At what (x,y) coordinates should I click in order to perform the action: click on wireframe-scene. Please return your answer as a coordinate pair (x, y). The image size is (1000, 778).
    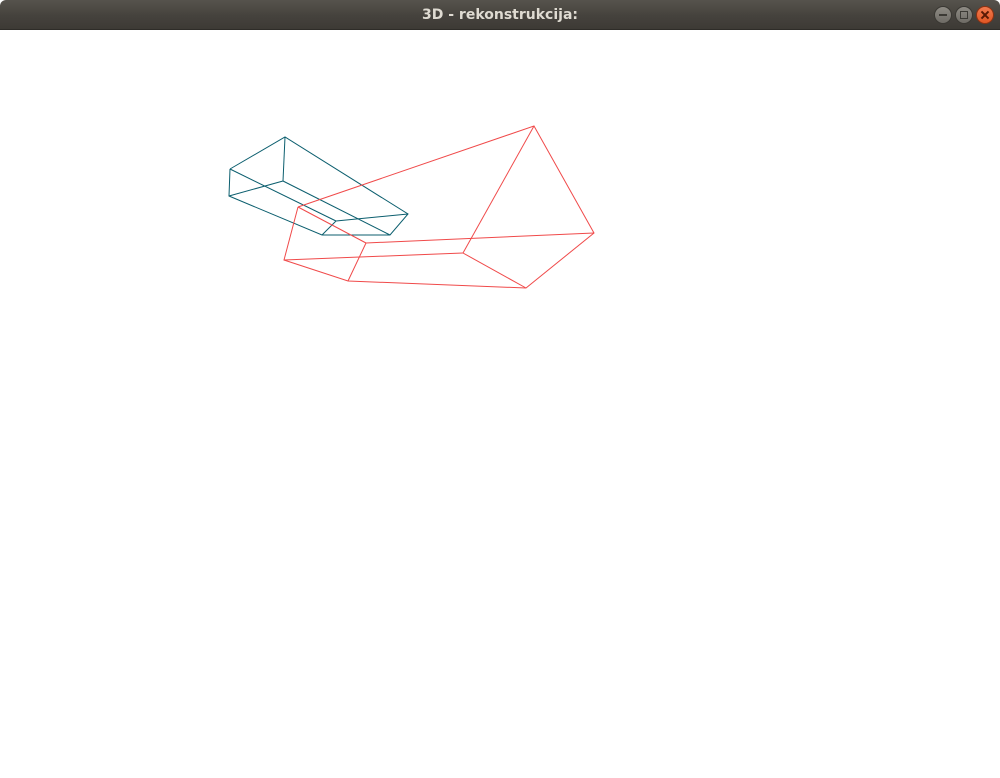
    Looking at the image, I should click on (411, 207).